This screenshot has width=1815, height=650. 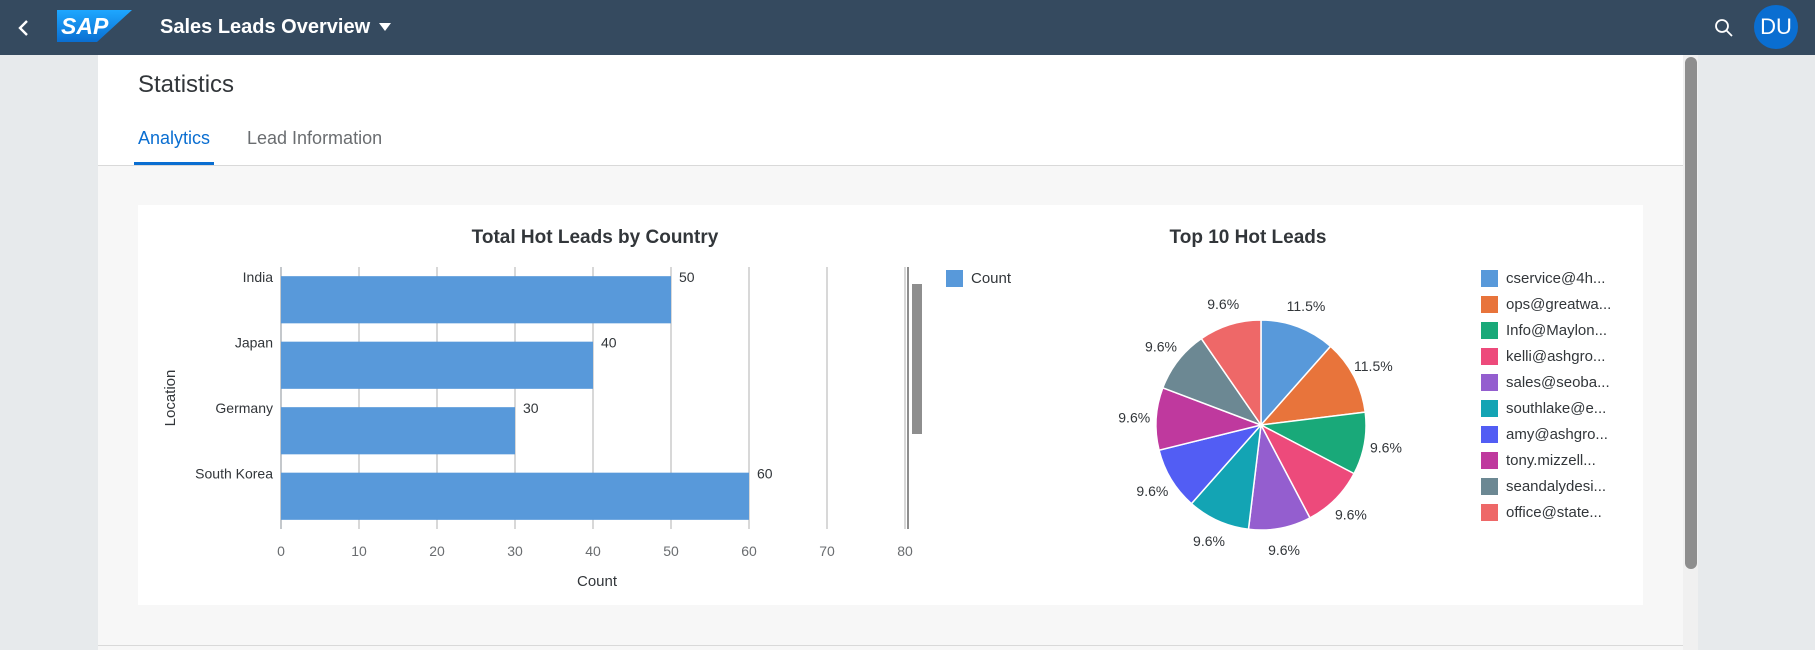 What do you see at coordinates (609, 342) in the screenshot?
I see `data-label: 40` at bounding box center [609, 342].